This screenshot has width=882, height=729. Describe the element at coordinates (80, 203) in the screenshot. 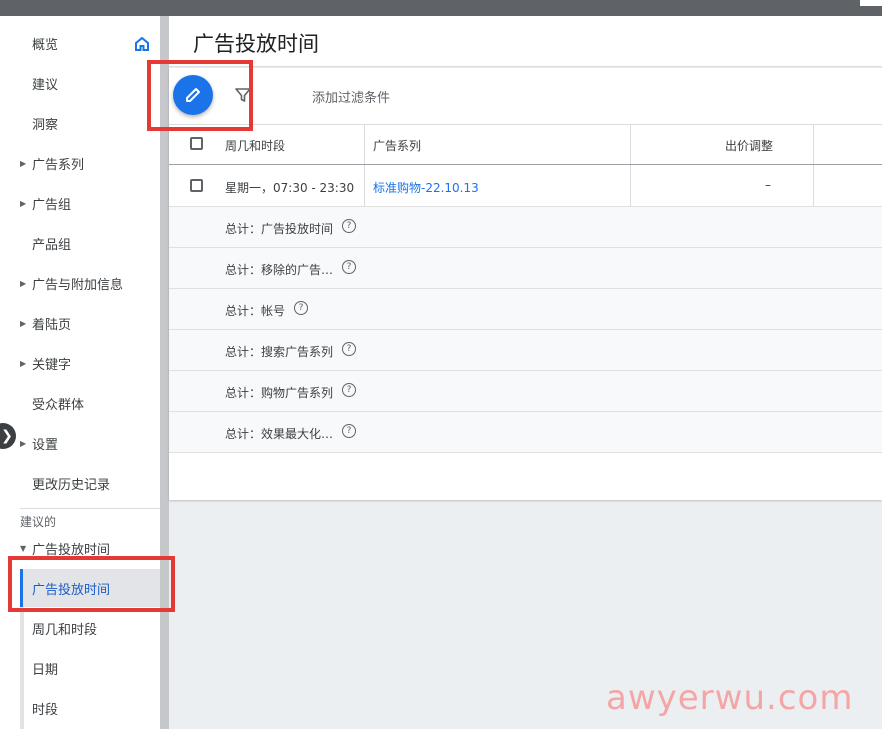

I see `sidebar-item-ad-groups: ▶ 广告组` at that location.